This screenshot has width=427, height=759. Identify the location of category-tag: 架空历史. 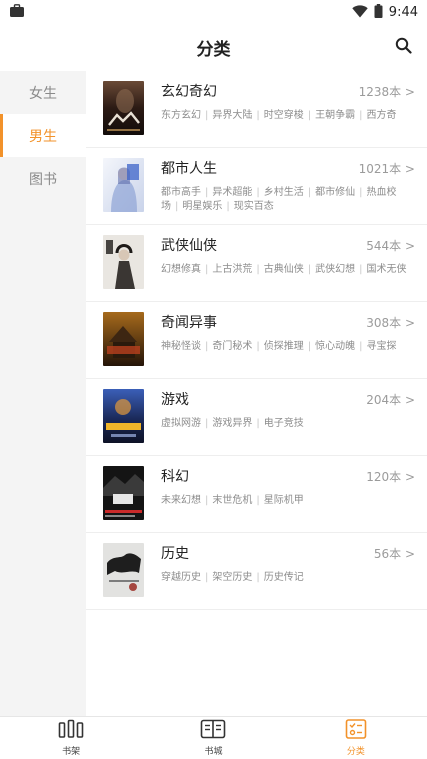
(232, 577).